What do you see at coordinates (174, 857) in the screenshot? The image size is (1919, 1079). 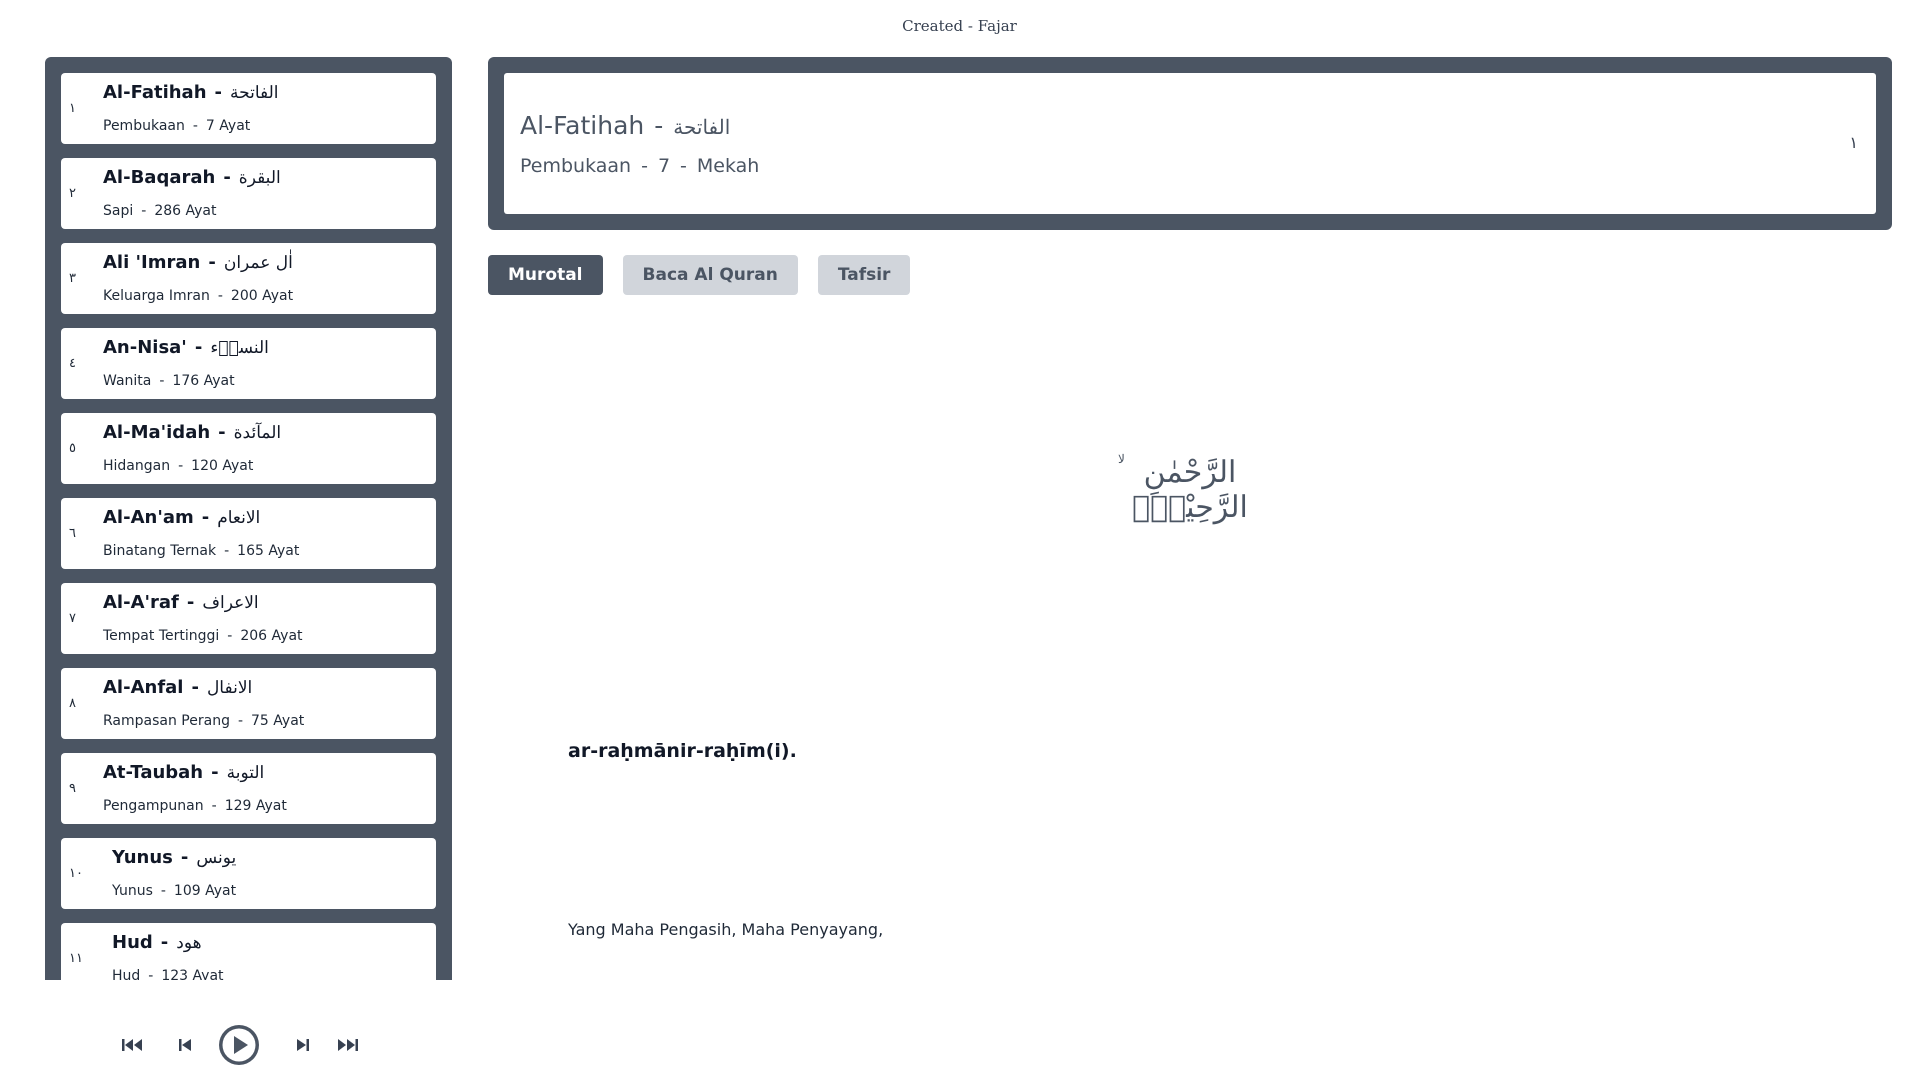 I see `surah-title: Yunus - يونس` at bounding box center [174, 857].